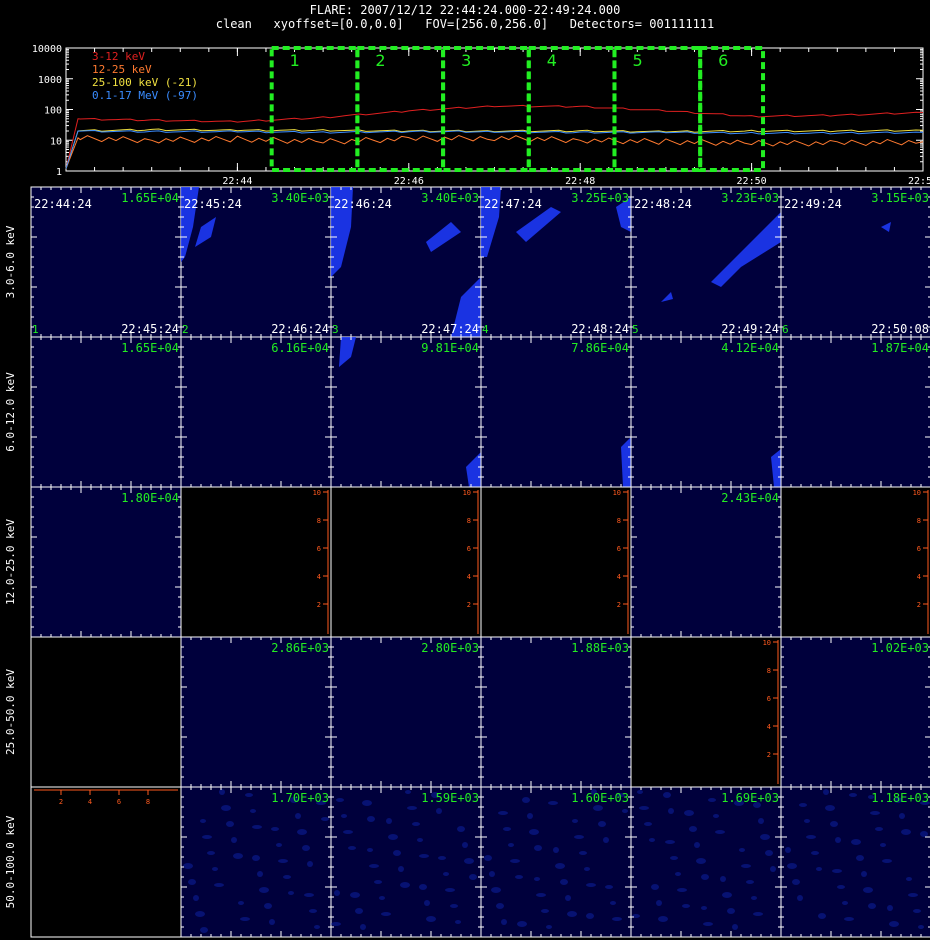  I want to click on image-cell-r1-c1: 1.65E+04 22:44:24 22:45:24 1, so click(106, 262).